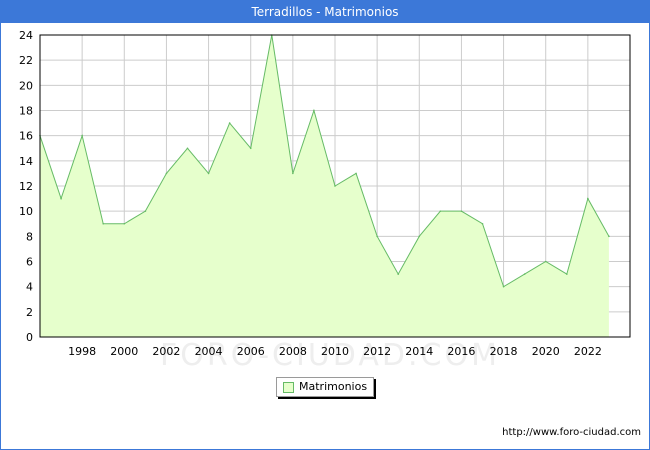 Image resolution: width=650 pixels, height=450 pixels. What do you see at coordinates (293, 351) in the screenshot?
I see `x-tick-label: 2008` at bounding box center [293, 351].